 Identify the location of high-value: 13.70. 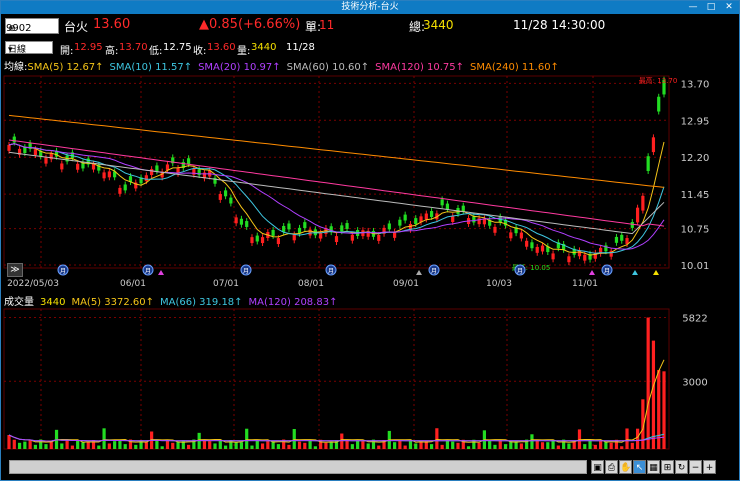
(133, 47).